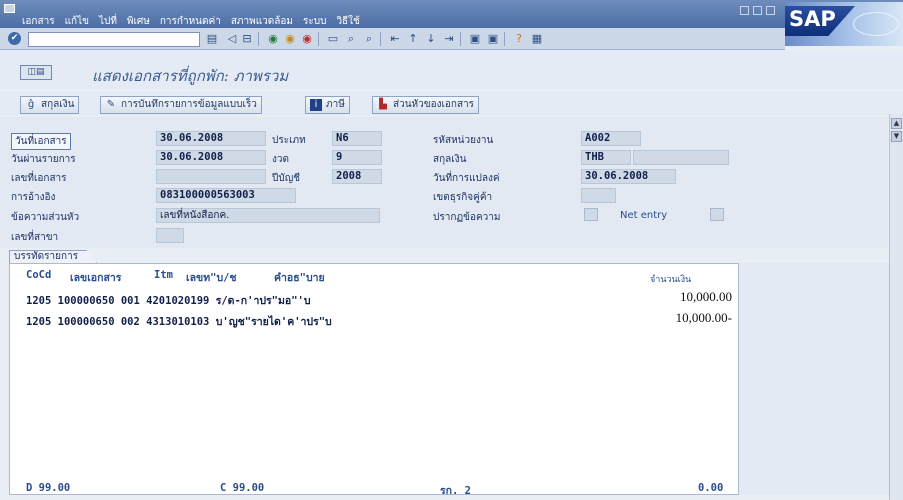  What do you see at coordinates (163, 275) in the screenshot?
I see `col-header-itm: Itm` at bounding box center [163, 275].